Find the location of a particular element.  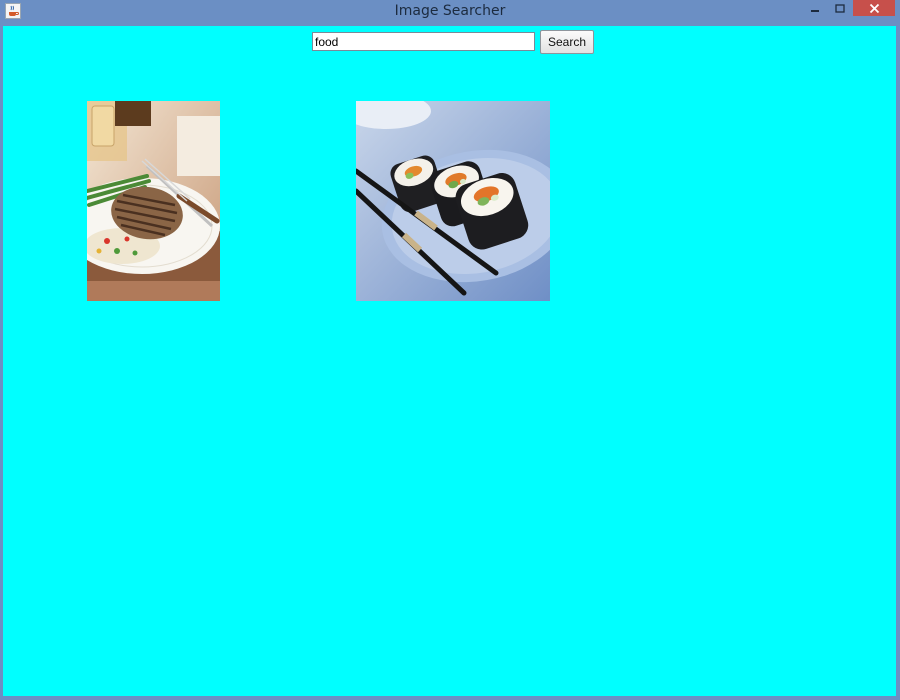

close-button is located at coordinates (874, 8).